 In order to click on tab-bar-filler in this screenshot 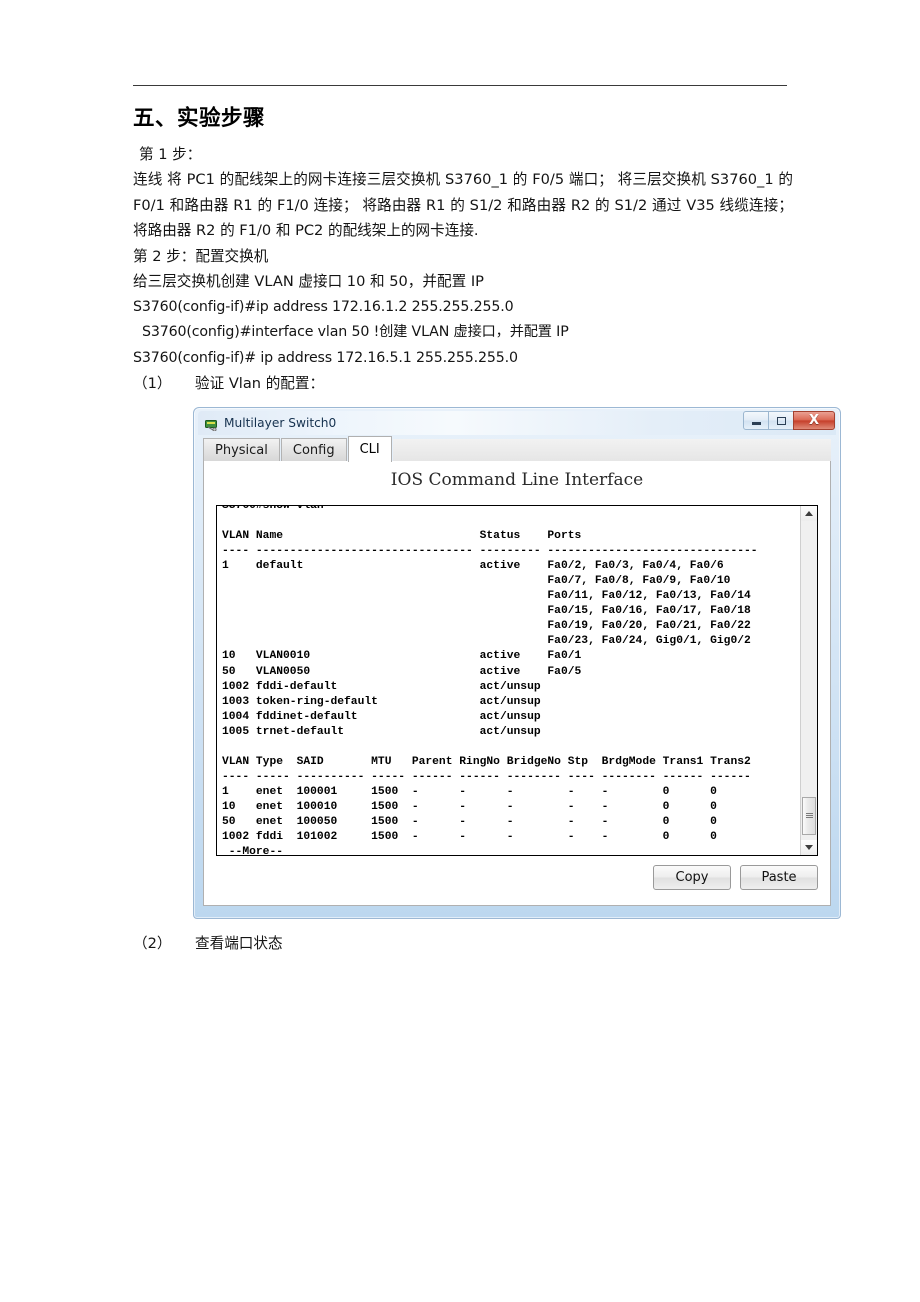, I will do `click(611, 450)`.